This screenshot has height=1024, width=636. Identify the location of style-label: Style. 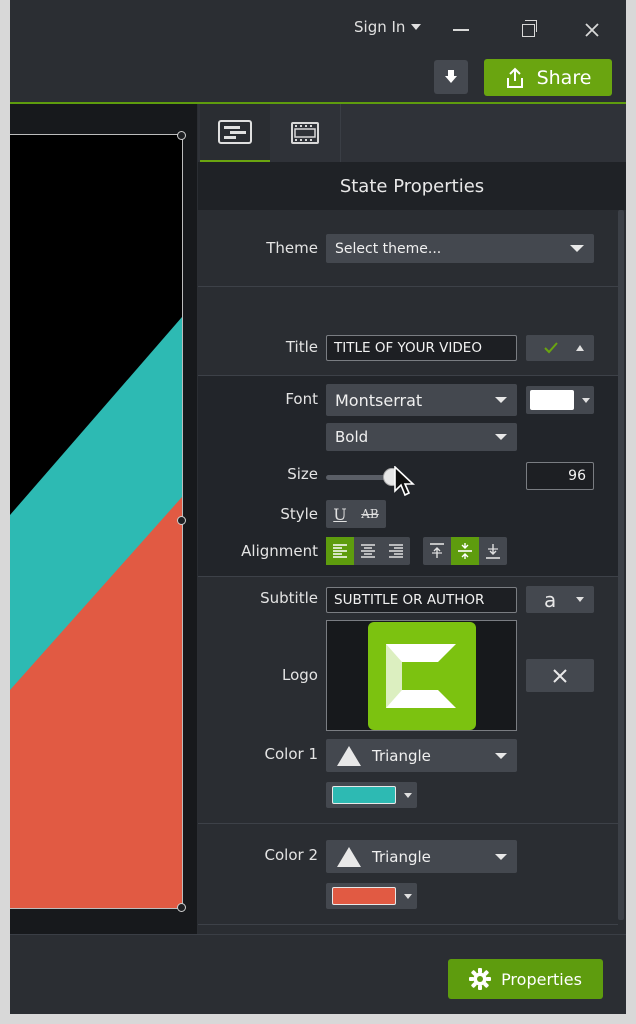
(299, 514).